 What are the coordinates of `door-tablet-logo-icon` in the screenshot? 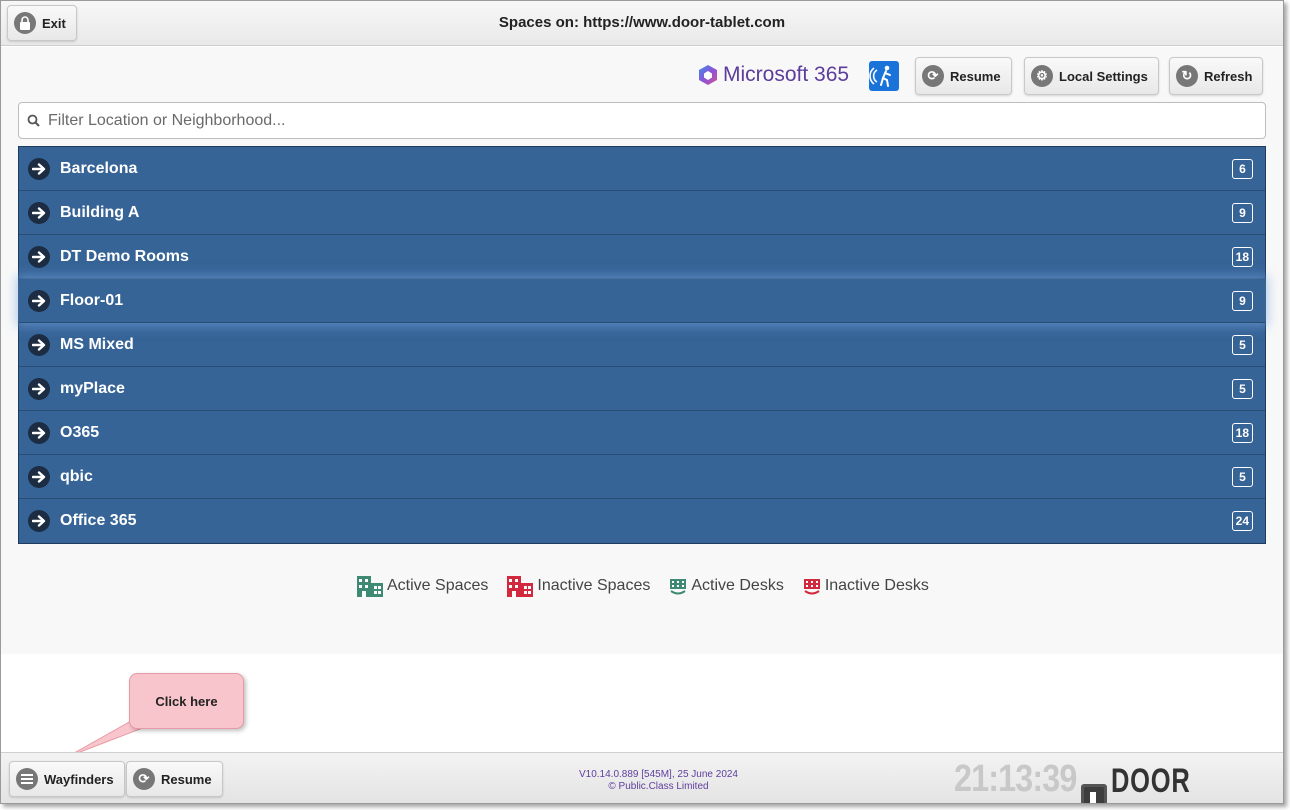 It's located at (1094, 793).